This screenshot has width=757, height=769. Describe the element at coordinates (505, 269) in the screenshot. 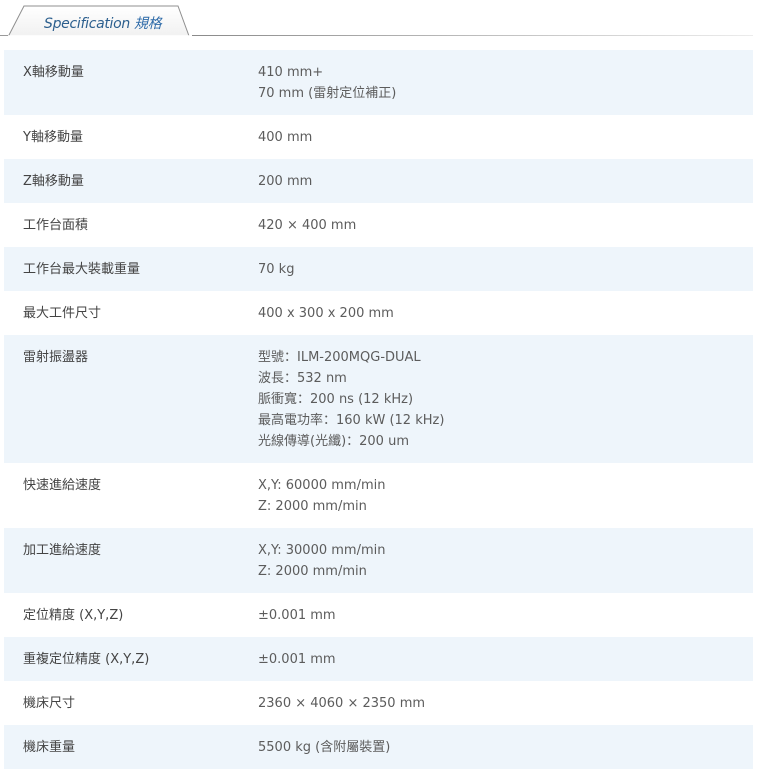

I see `spec-value: 70 kg` at that location.